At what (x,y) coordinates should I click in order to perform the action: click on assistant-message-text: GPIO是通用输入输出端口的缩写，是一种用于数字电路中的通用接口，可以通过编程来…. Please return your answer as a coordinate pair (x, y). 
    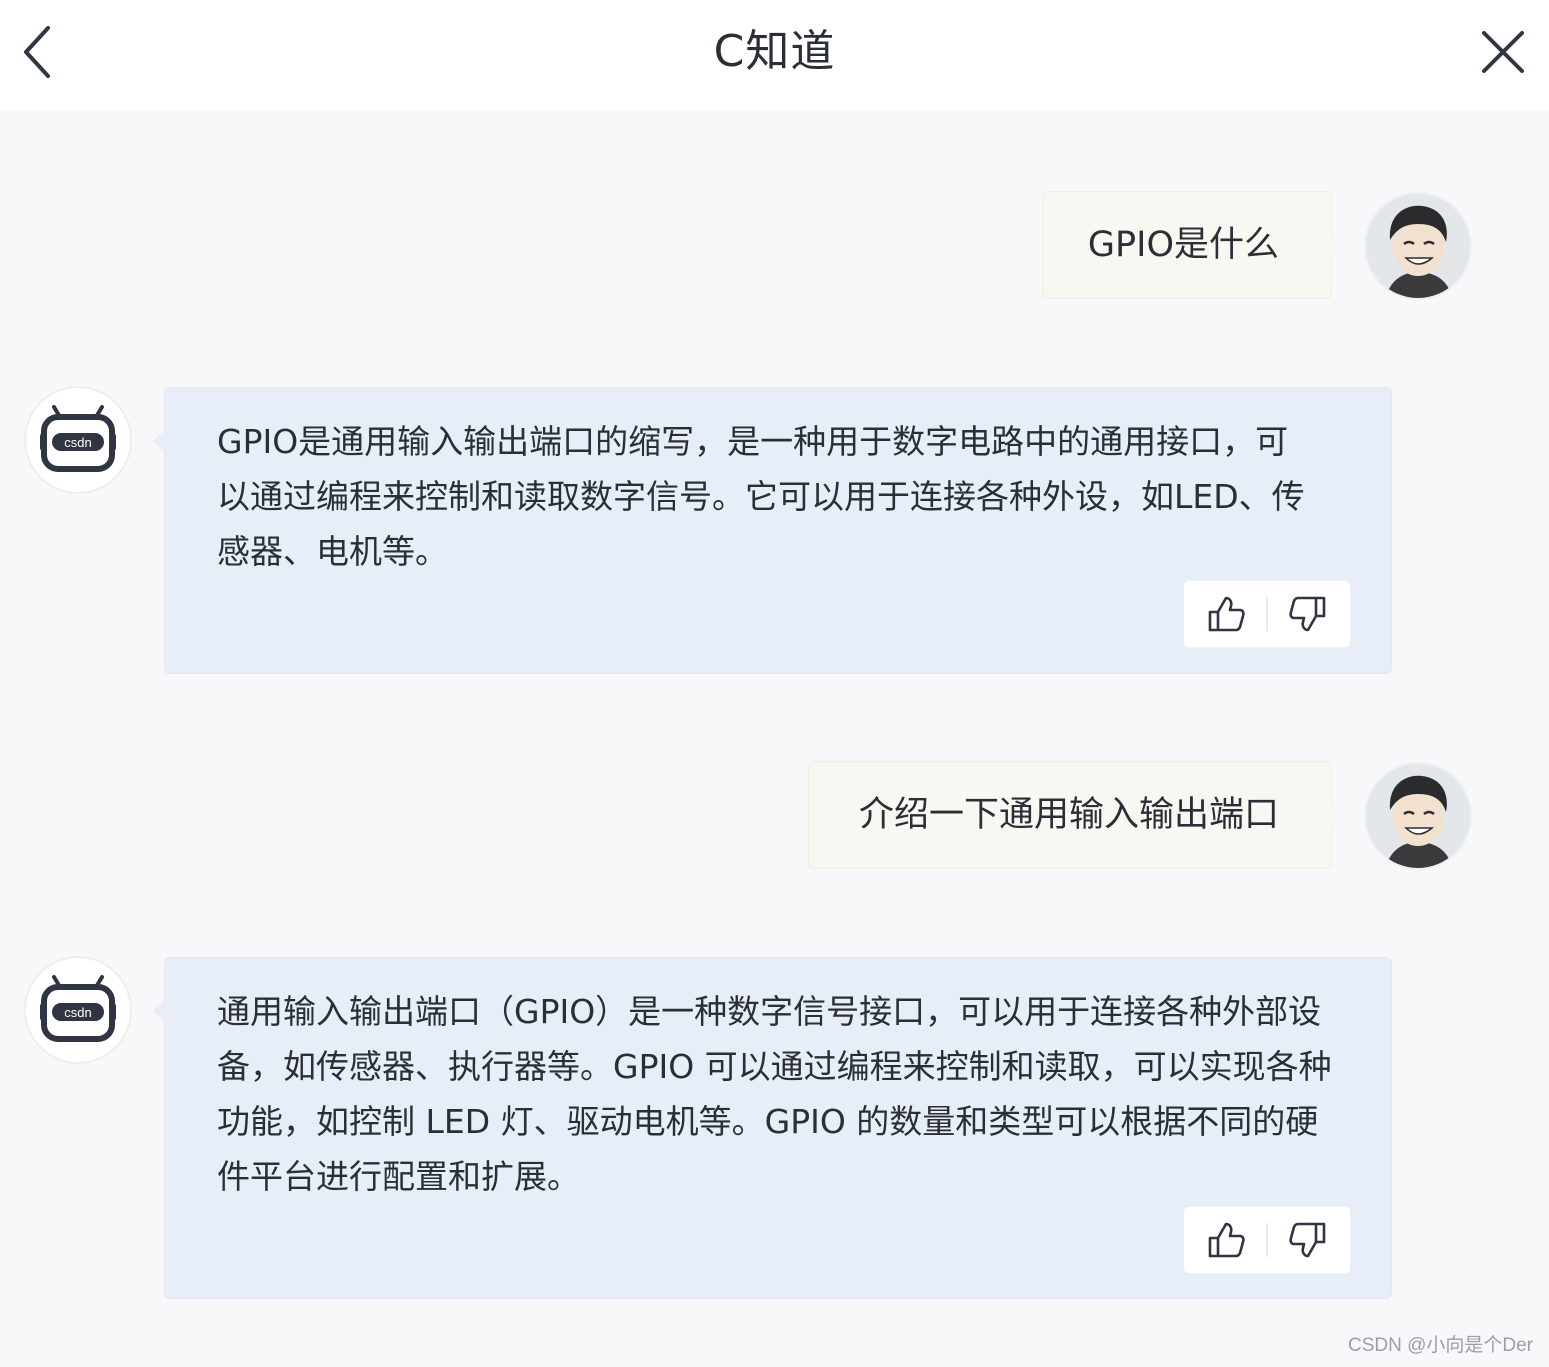
    Looking at the image, I should click on (761, 496).